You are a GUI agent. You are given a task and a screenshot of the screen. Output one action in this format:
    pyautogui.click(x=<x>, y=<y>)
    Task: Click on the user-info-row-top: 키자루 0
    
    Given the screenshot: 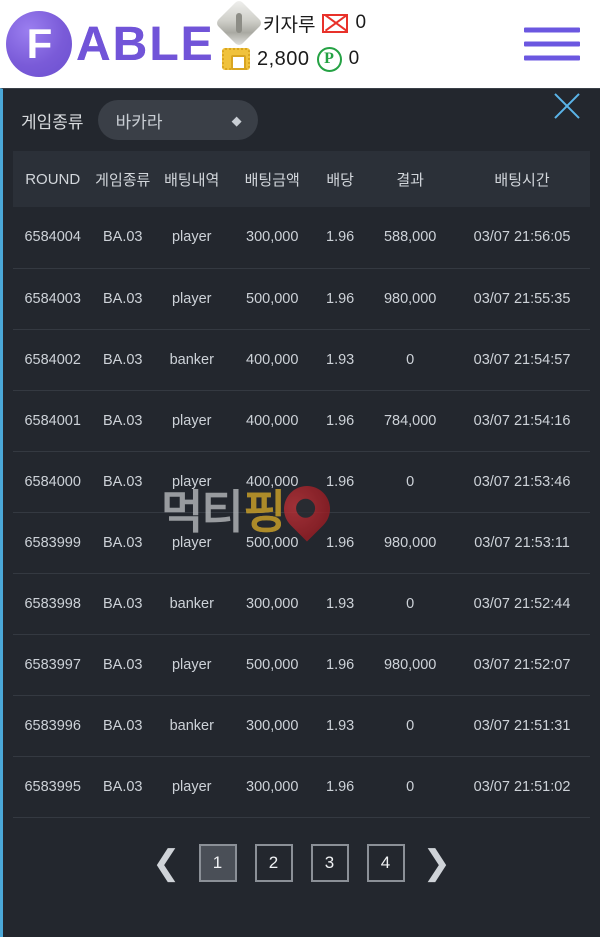 What is the action you would take?
    pyautogui.click(x=290, y=24)
    